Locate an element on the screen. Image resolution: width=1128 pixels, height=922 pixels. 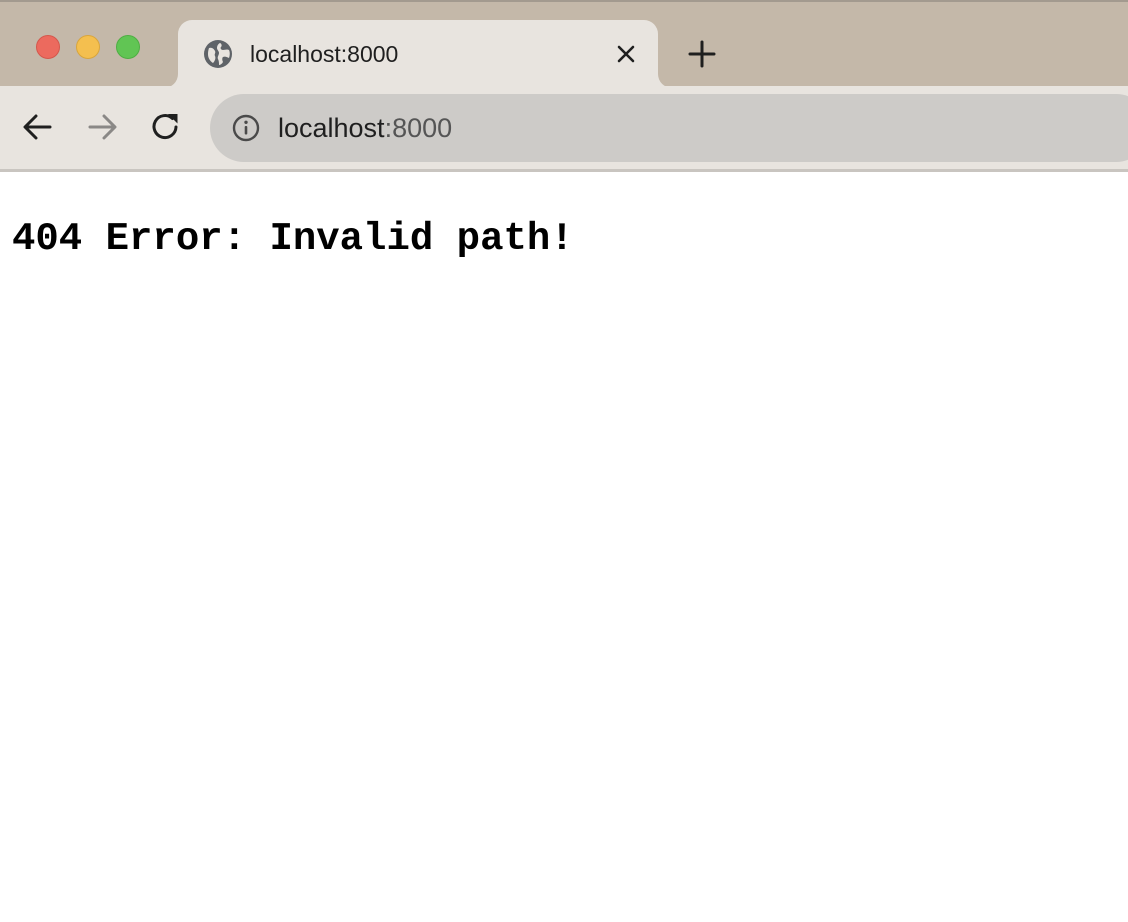
arrow-right-icon is located at coordinates (102, 127).